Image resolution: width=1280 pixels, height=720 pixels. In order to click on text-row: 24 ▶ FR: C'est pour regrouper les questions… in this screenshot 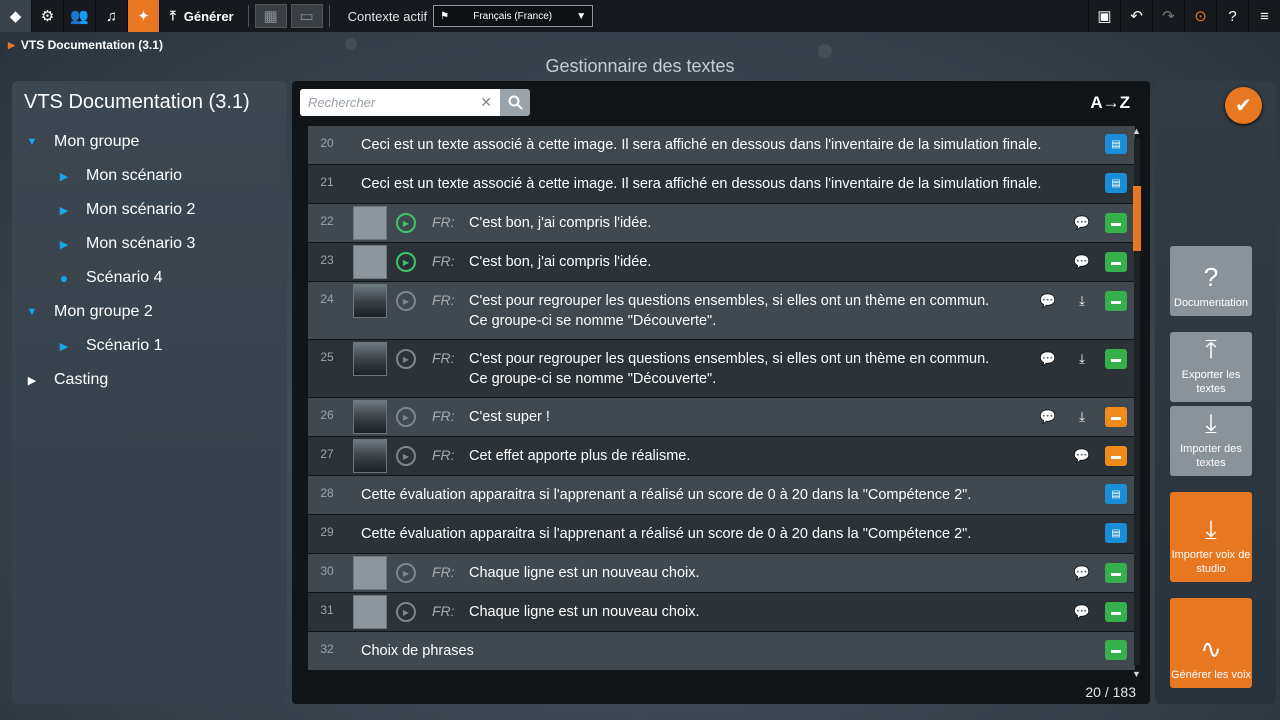, I will do `click(721, 310)`.